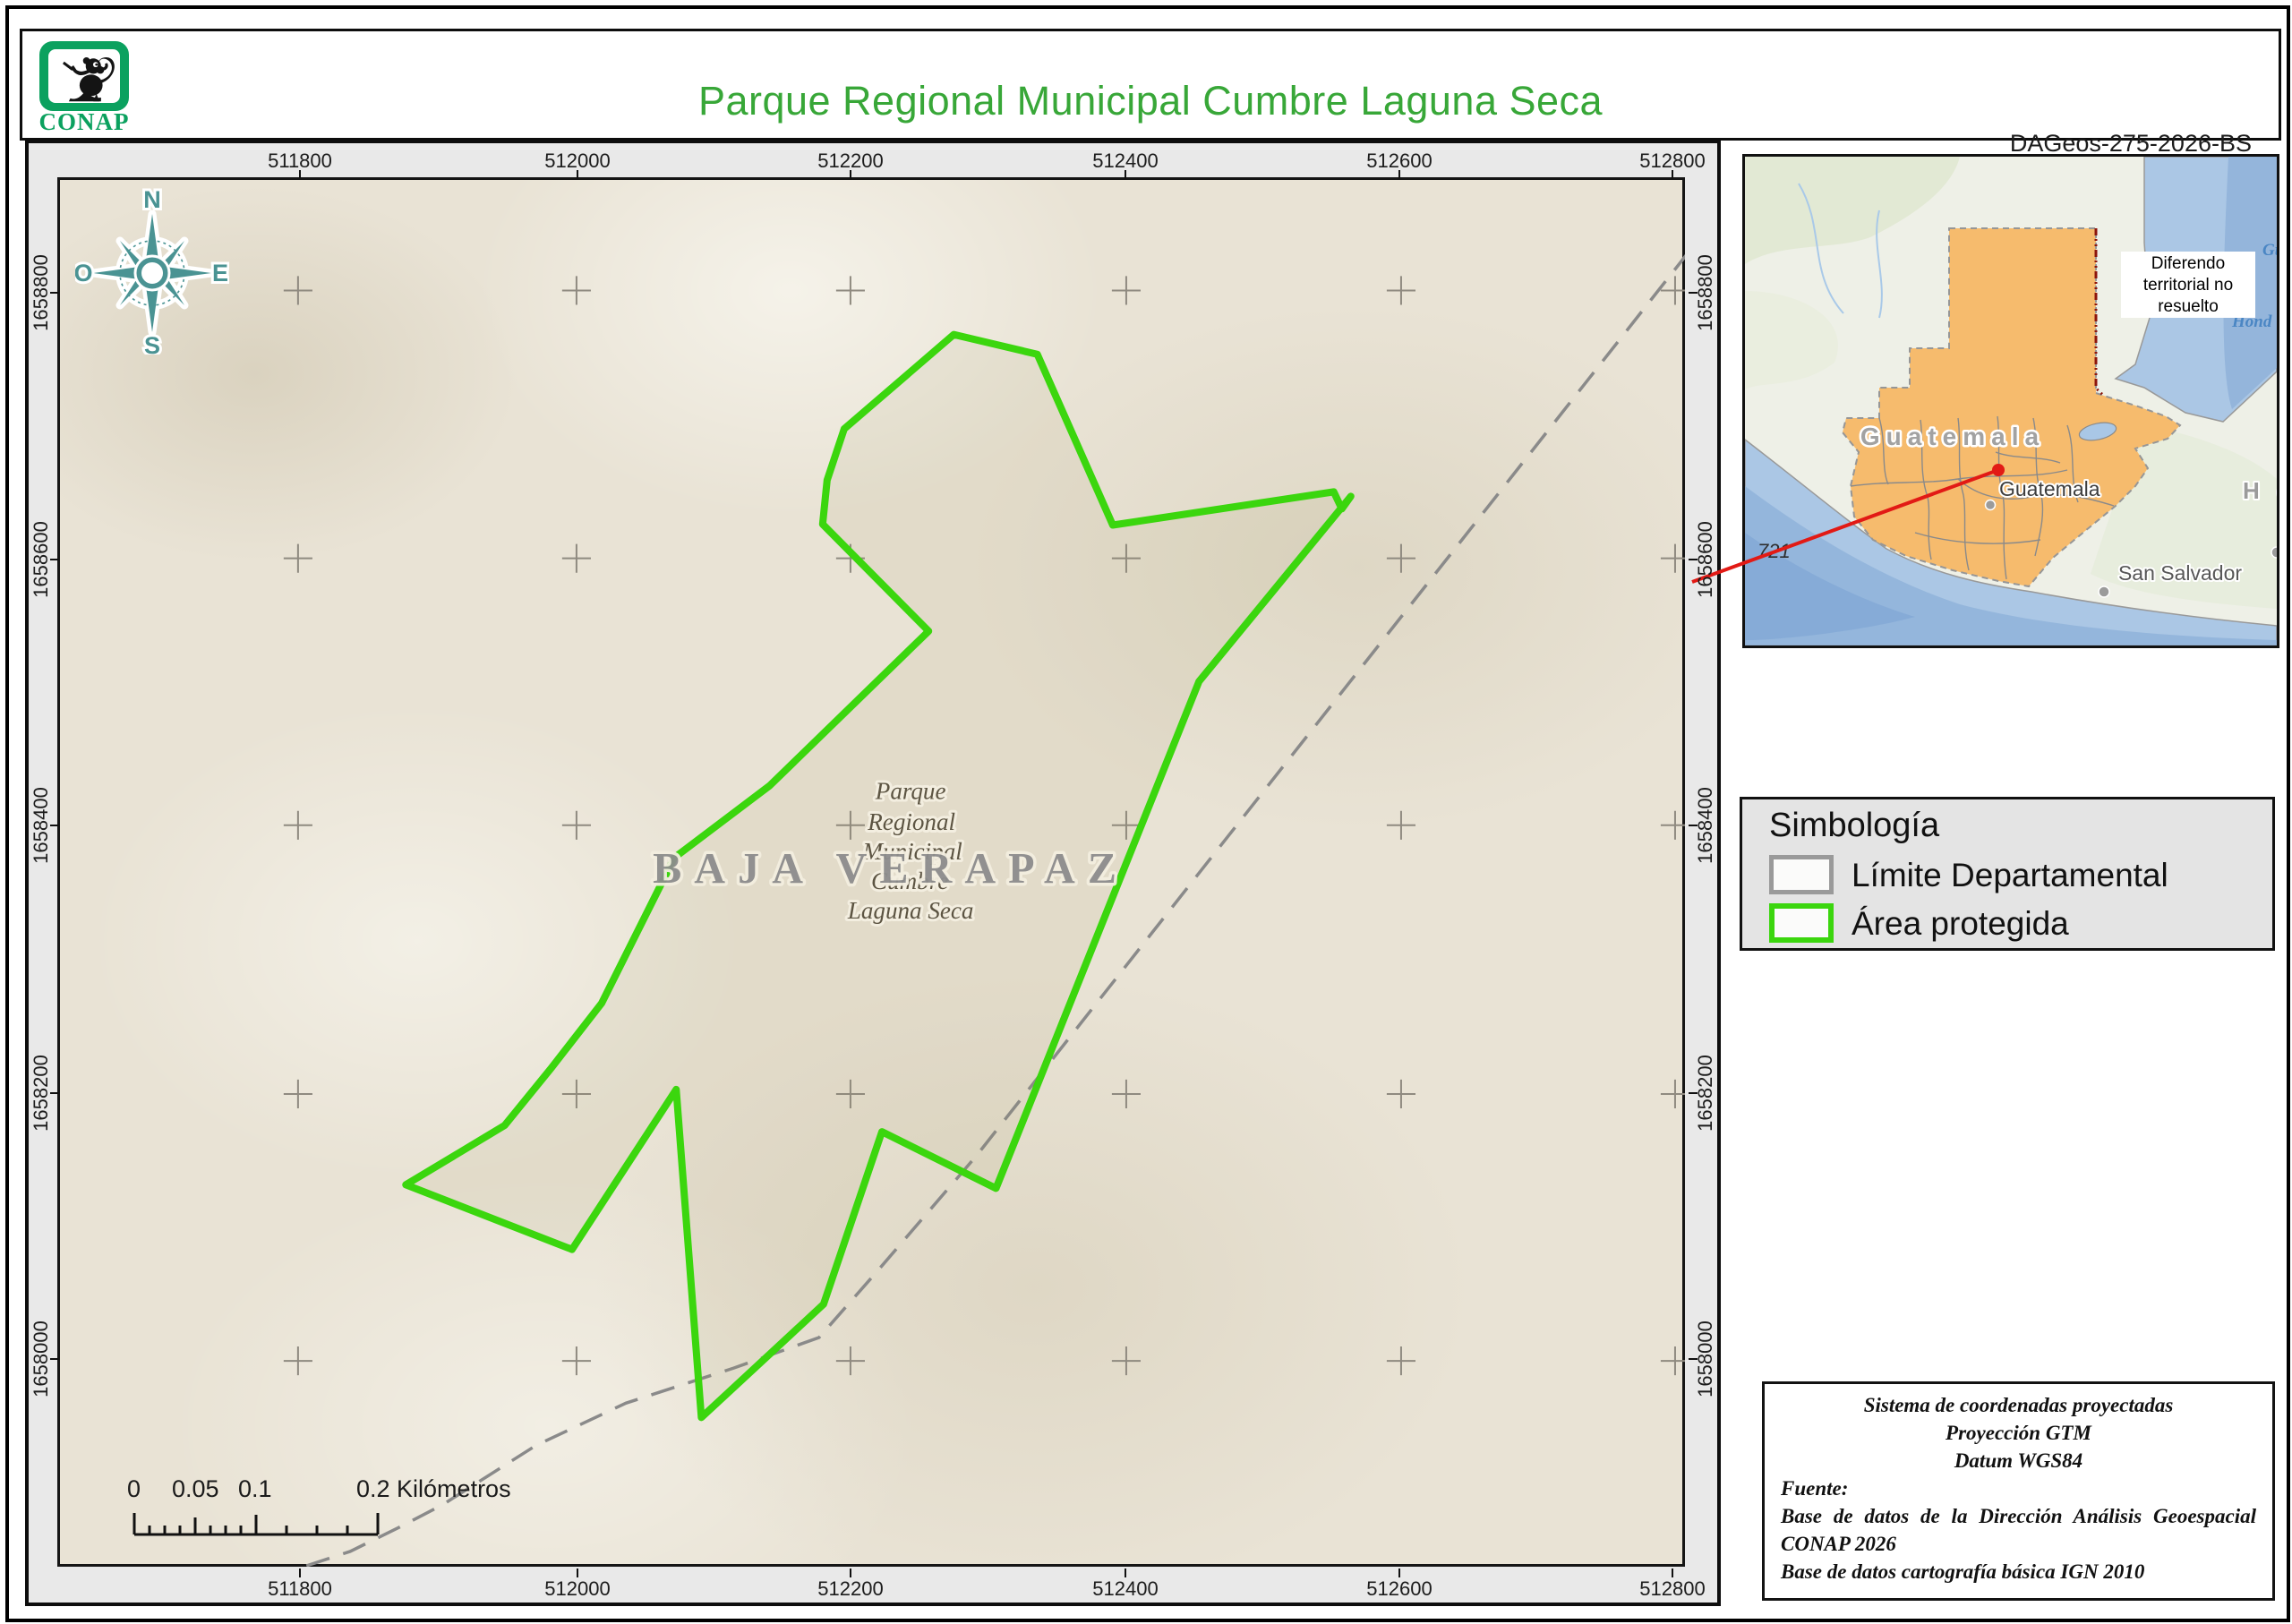  Describe the element at coordinates (1125, 1588) in the screenshot. I see `bottom-easting-label: 512400` at that location.